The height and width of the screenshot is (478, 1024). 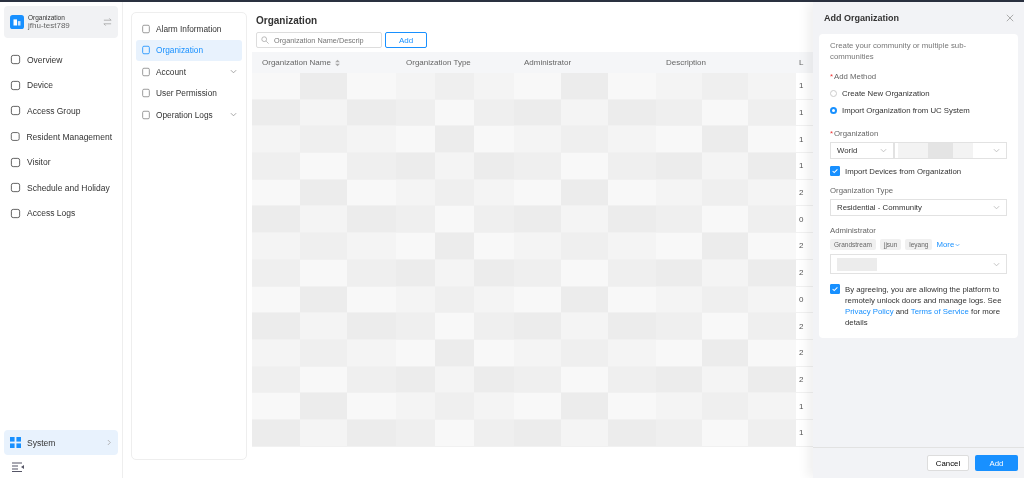 What do you see at coordinates (438, 62) in the screenshot?
I see `column-header: Organization Type` at bounding box center [438, 62].